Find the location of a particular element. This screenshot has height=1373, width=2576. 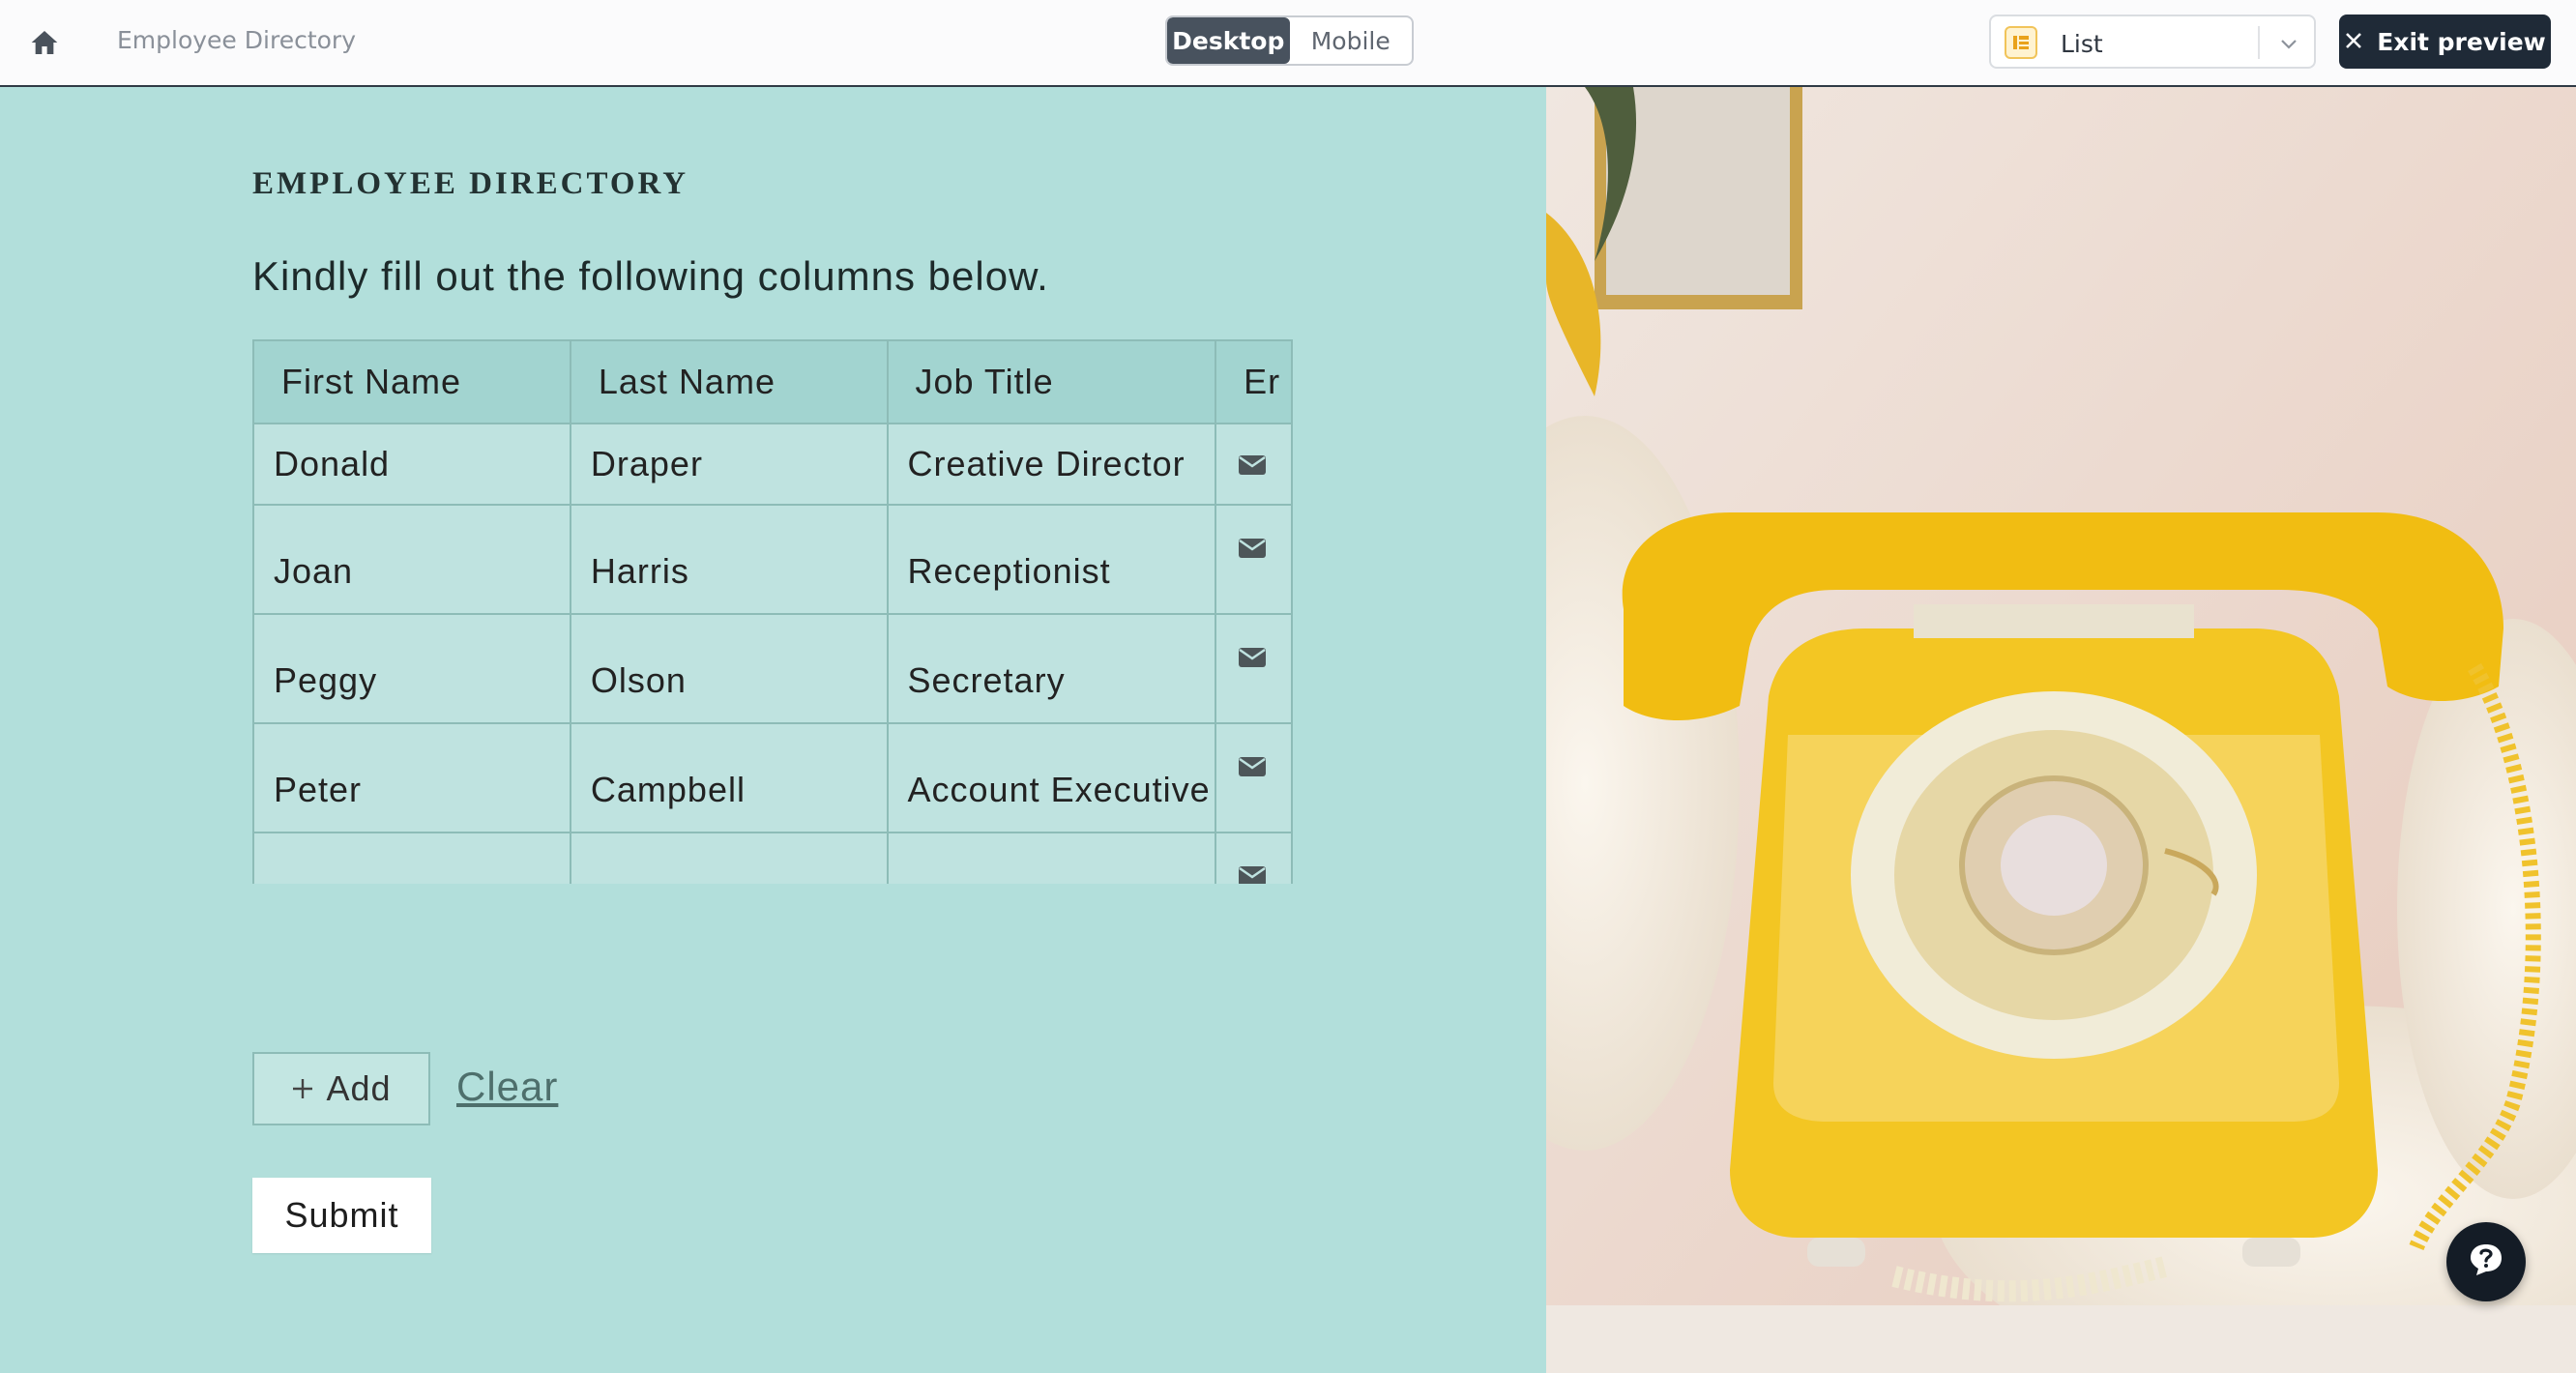

plus-icon is located at coordinates (302, 1089).